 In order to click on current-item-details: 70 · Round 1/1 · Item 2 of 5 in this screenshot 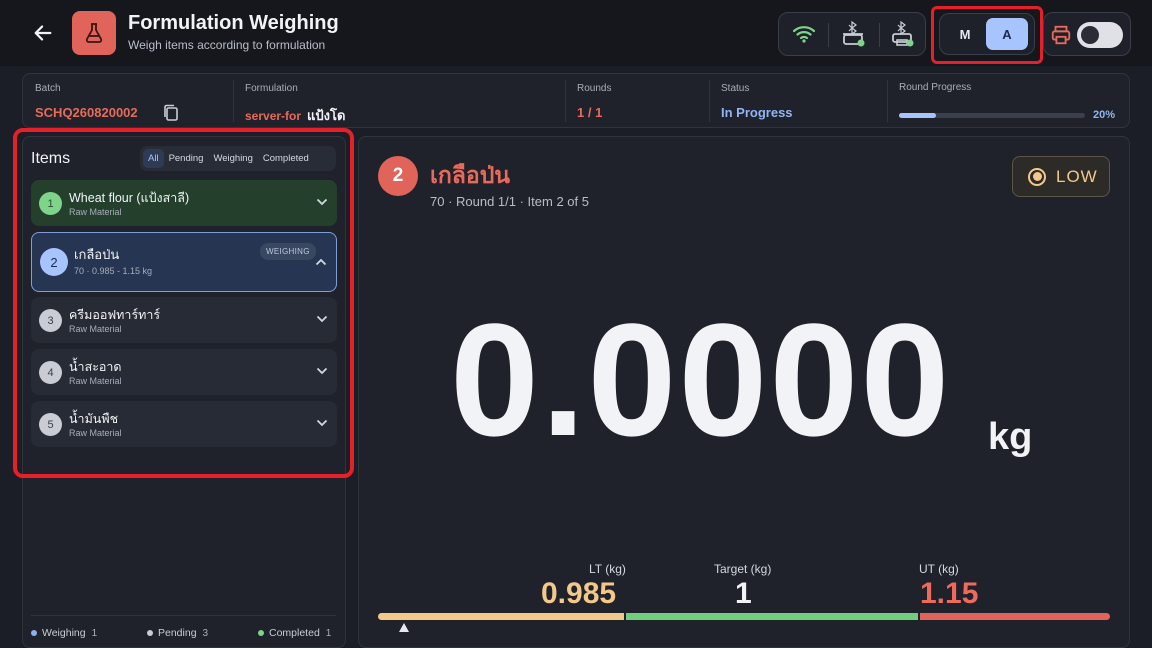, I will do `click(509, 201)`.